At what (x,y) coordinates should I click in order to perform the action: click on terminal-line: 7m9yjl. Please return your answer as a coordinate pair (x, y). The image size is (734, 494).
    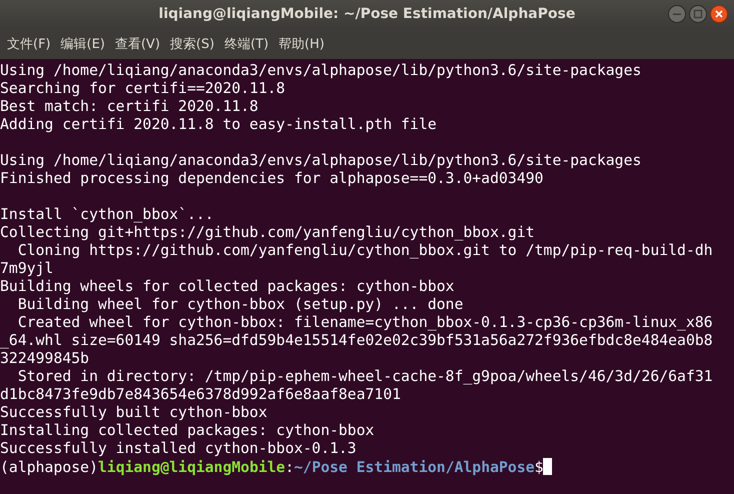
    Looking at the image, I should click on (27, 269).